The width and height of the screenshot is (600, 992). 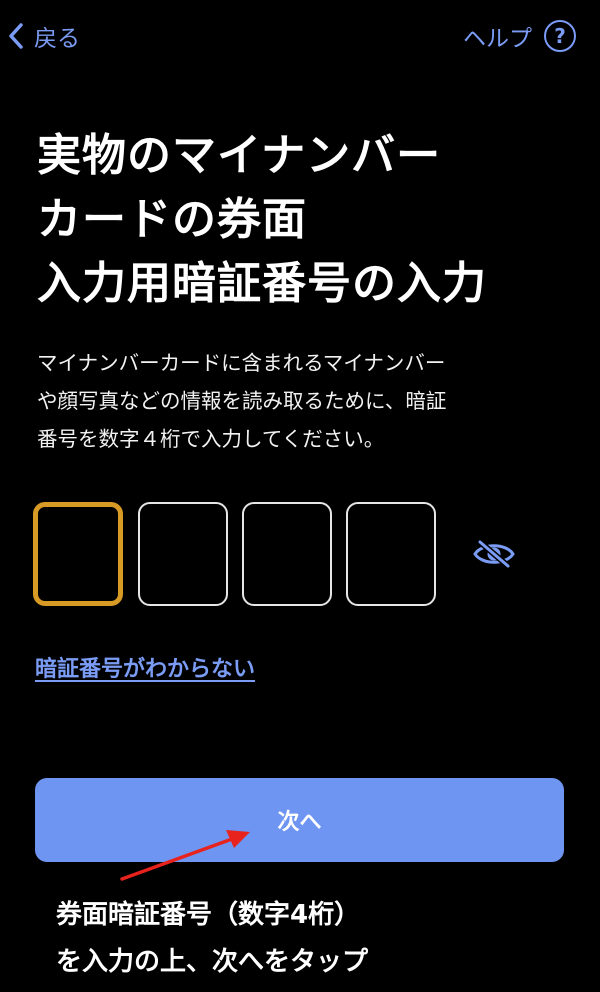 What do you see at coordinates (21, 36) in the screenshot?
I see `chevron-left-icon` at bounding box center [21, 36].